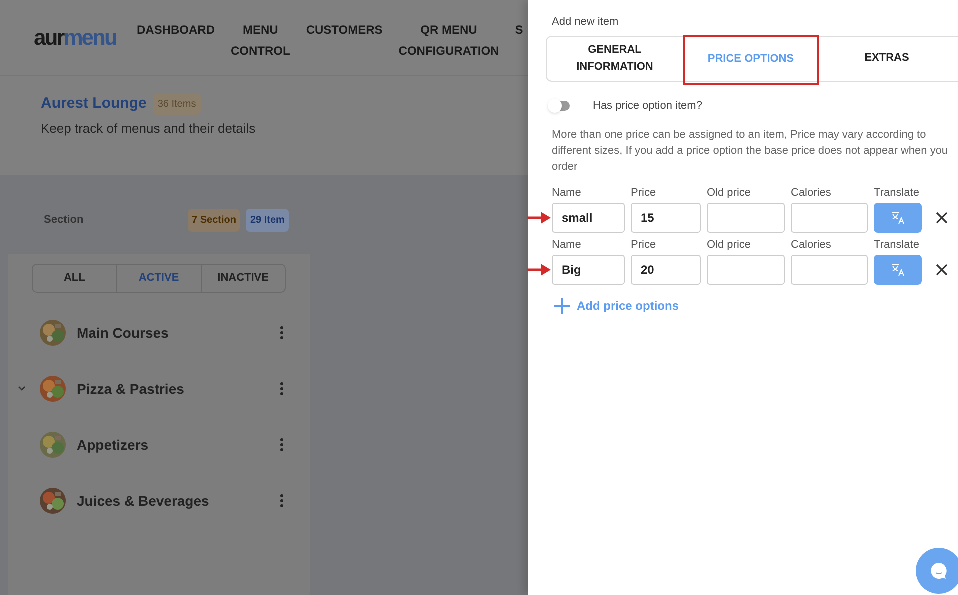 Image resolution: width=958 pixels, height=595 pixels. I want to click on plus-icon, so click(562, 306).